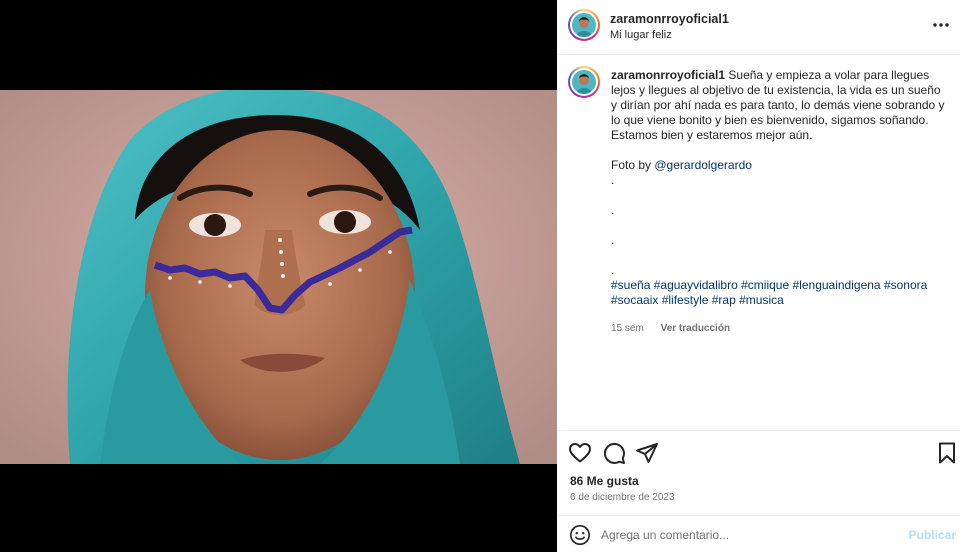  I want to click on hashtag-link: #cmiique, so click(765, 285).